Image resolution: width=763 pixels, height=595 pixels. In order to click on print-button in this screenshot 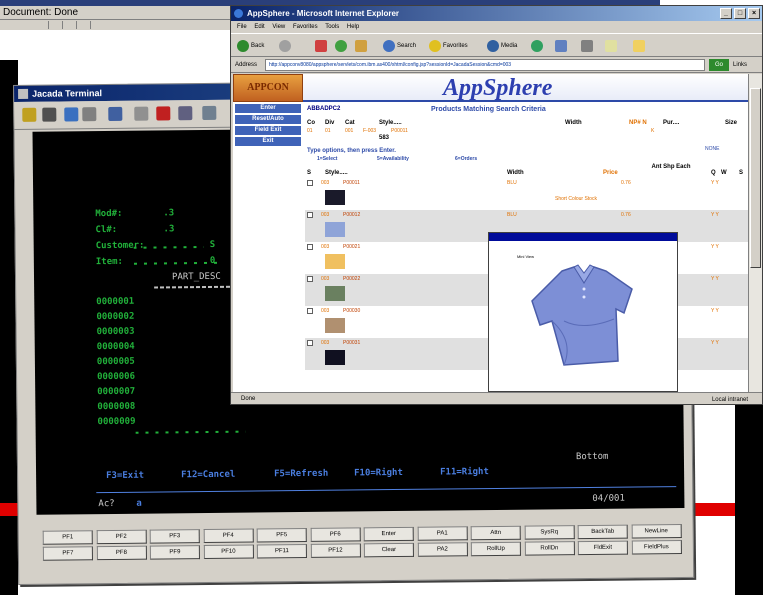, I will do `click(588, 46)`.